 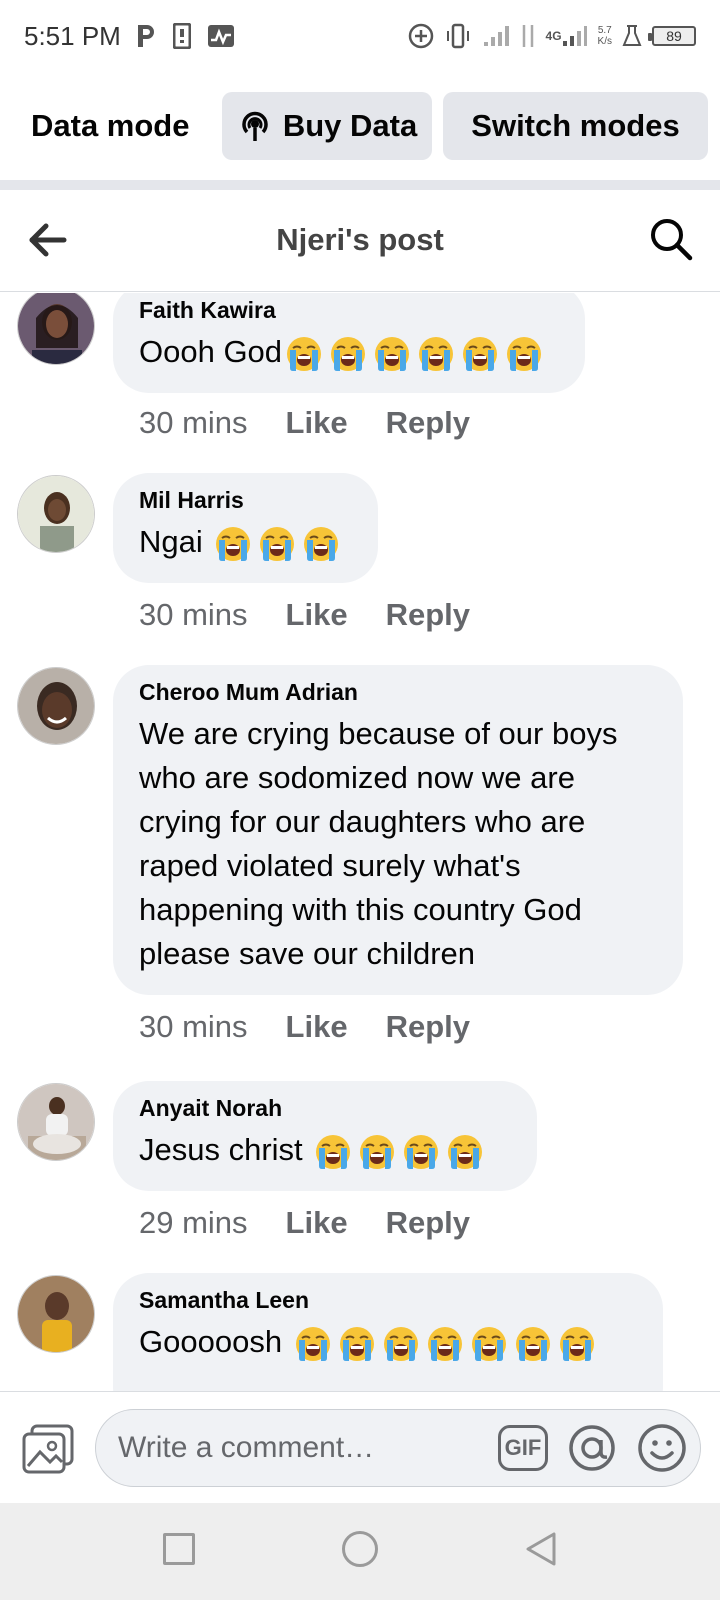 What do you see at coordinates (146, 36) in the screenshot?
I see `parking-p-icon` at bounding box center [146, 36].